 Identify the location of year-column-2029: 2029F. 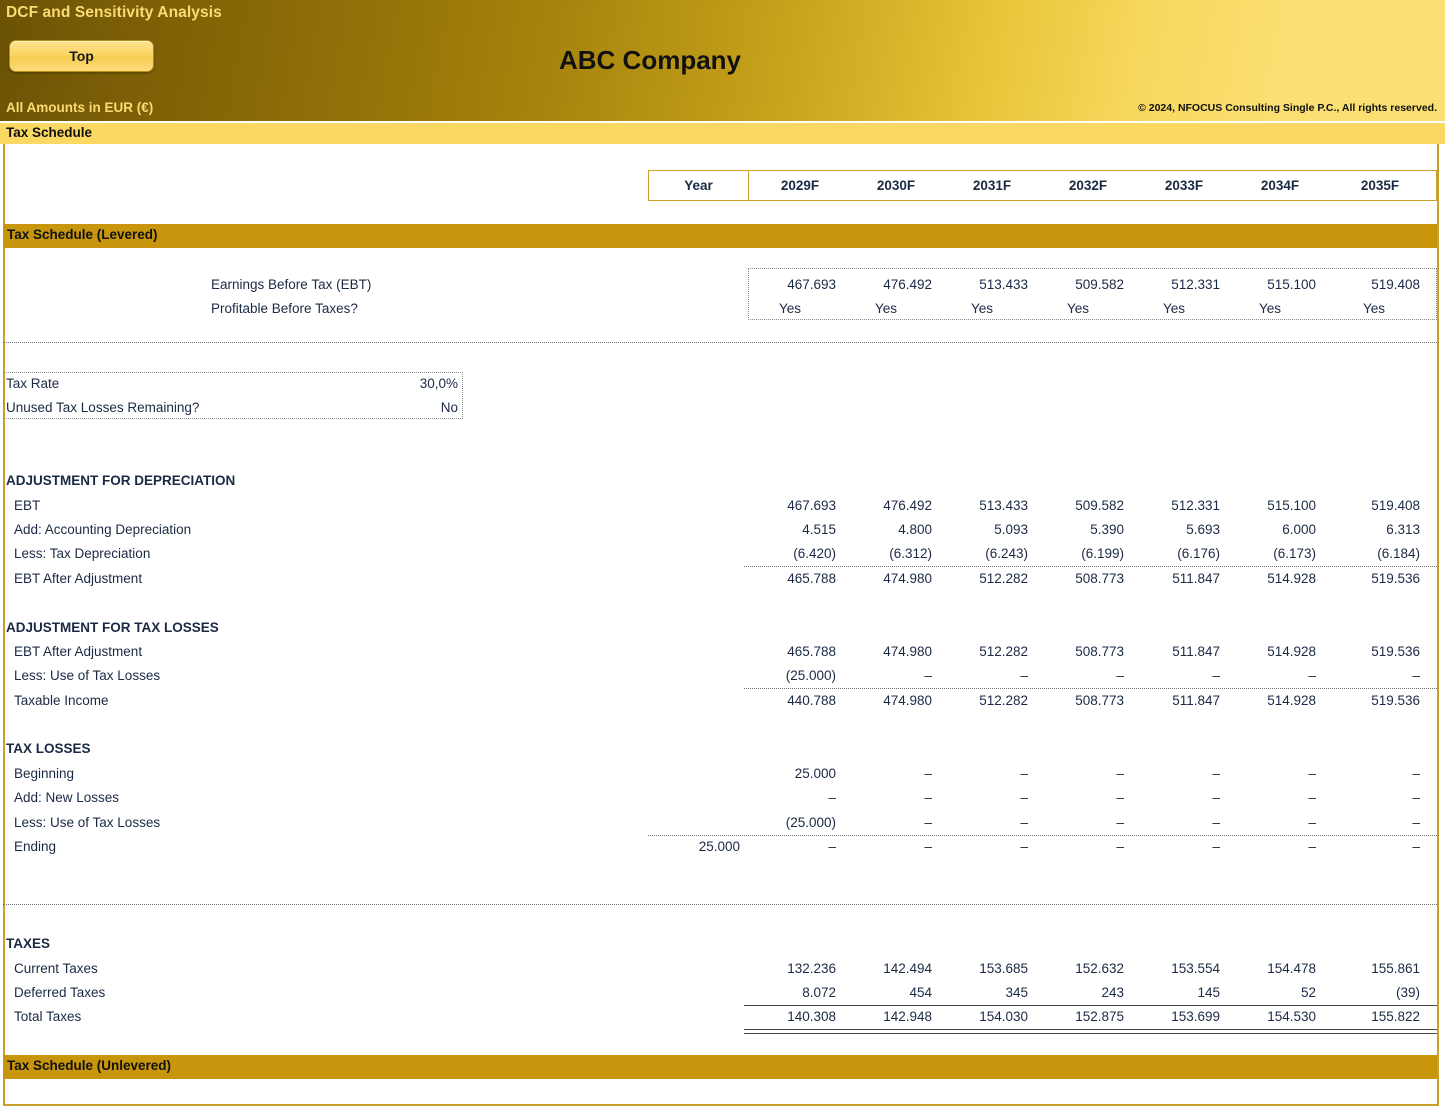
(800, 185).